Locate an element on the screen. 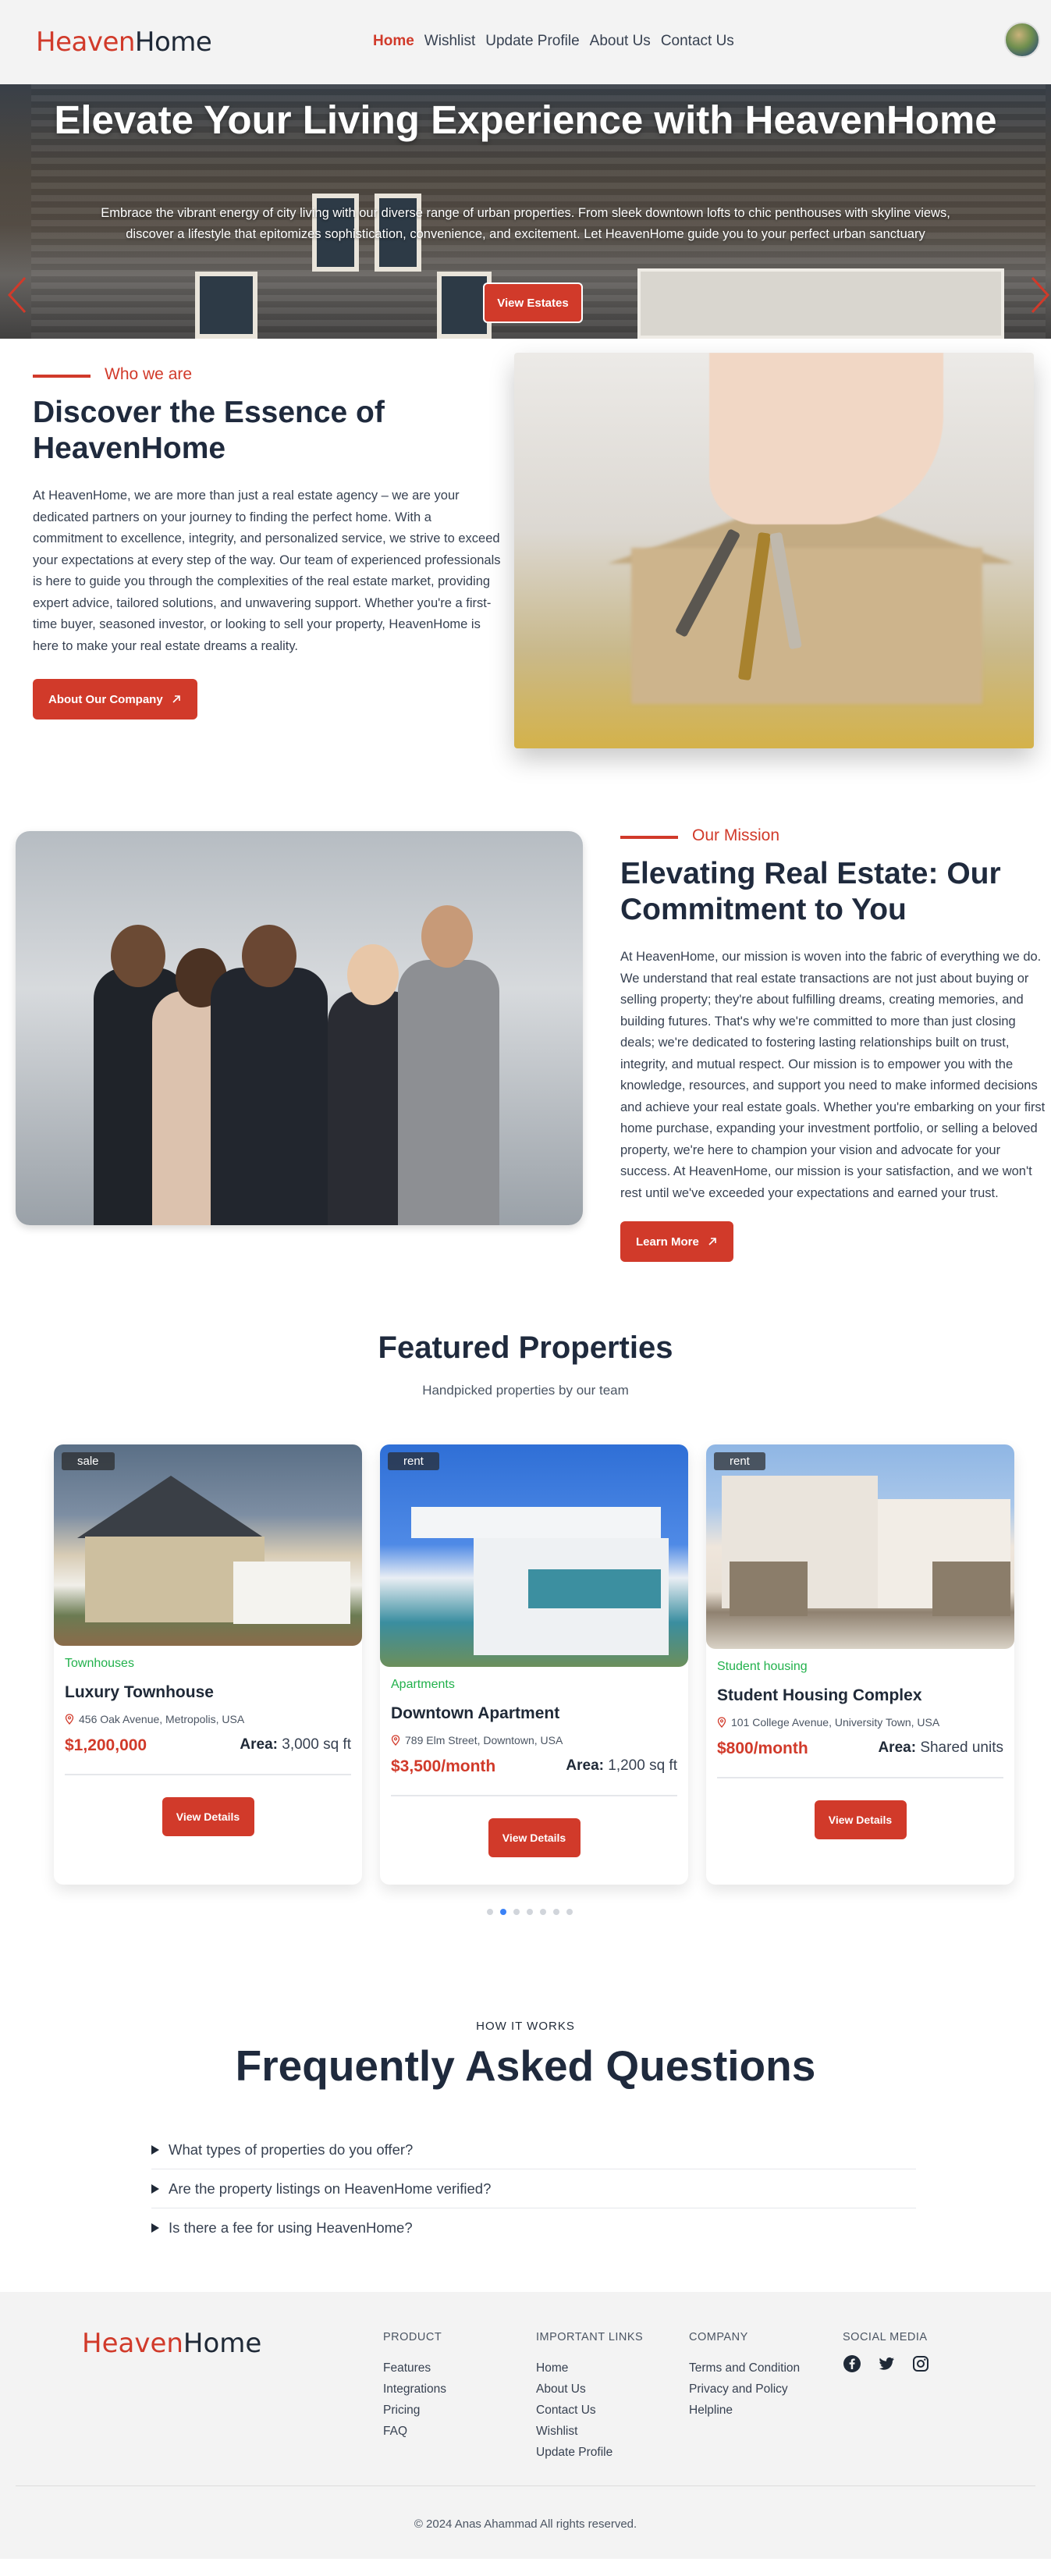 This screenshot has width=1051, height=2576. footer-link: Update Profile is located at coordinates (590, 2452).